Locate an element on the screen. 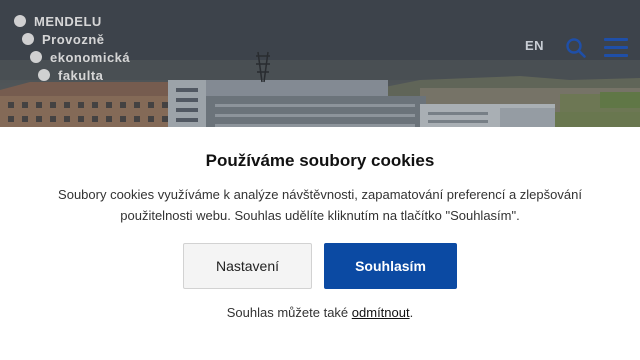 The width and height of the screenshot is (640, 360). search-icon is located at coordinates (576, 48).